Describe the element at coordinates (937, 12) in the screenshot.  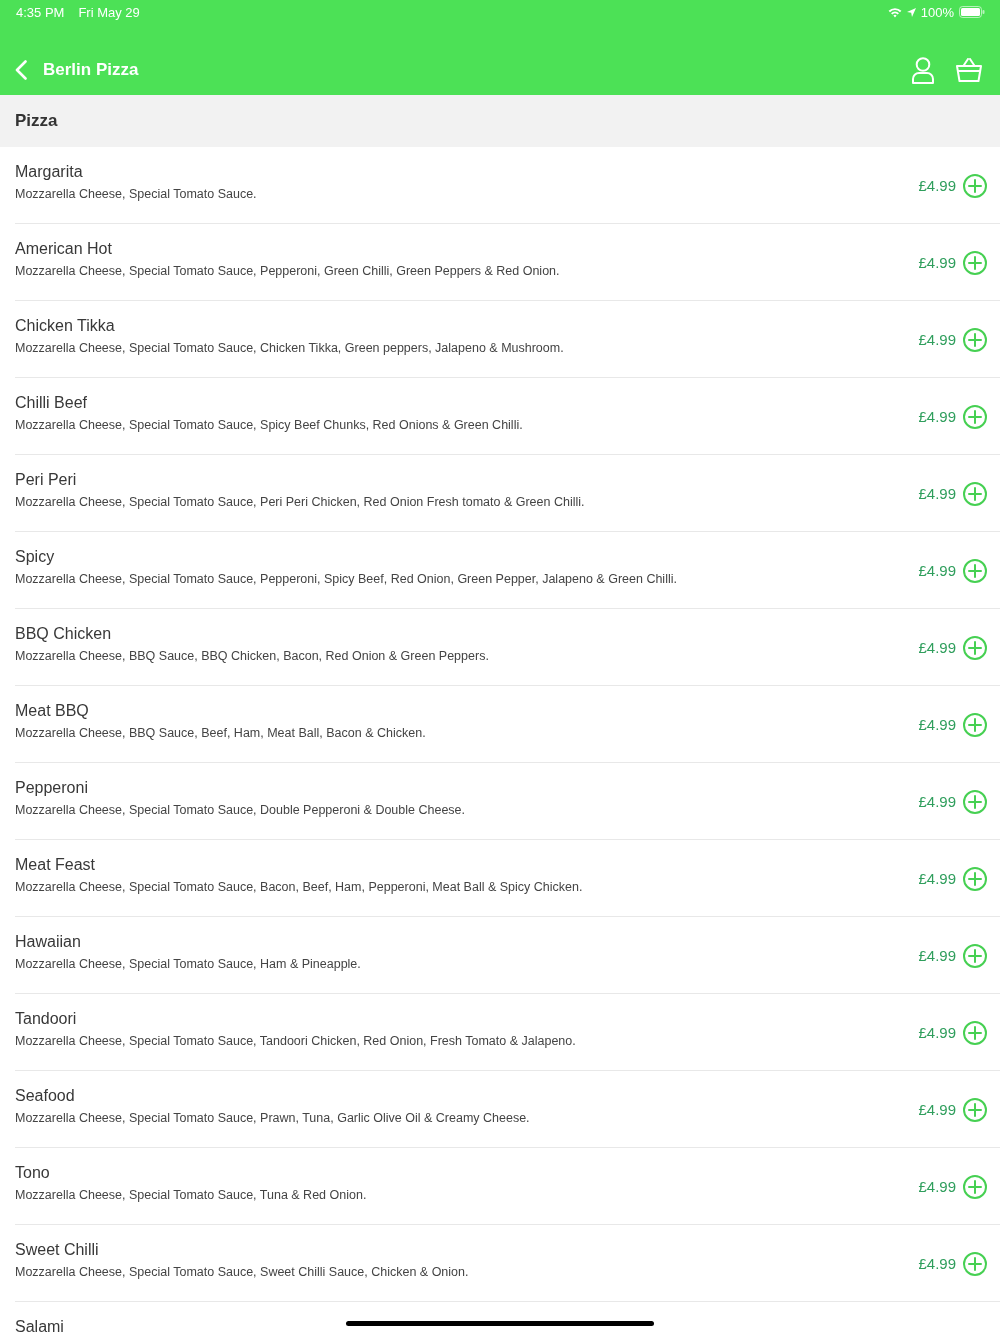
I see `battery-percentage: 100%` at that location.